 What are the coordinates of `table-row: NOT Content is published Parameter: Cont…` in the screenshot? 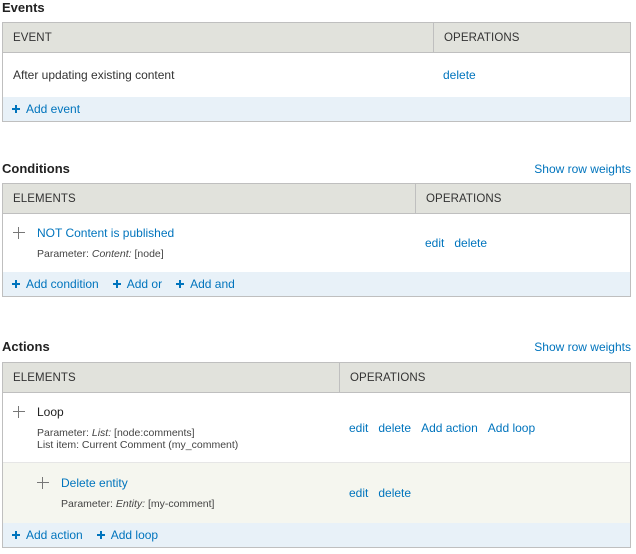 It's located at (316, 243).